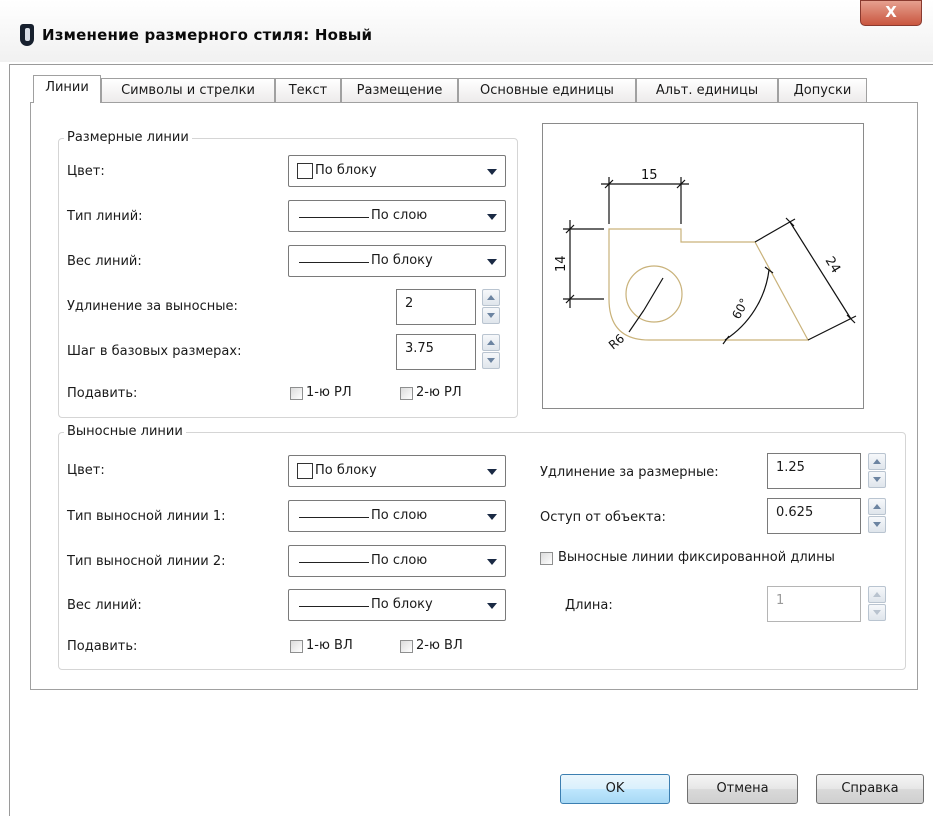 The width and height of the screenshot is (933, 816). I want to click on suppress-ext2-checkbox, so click(406, 646).